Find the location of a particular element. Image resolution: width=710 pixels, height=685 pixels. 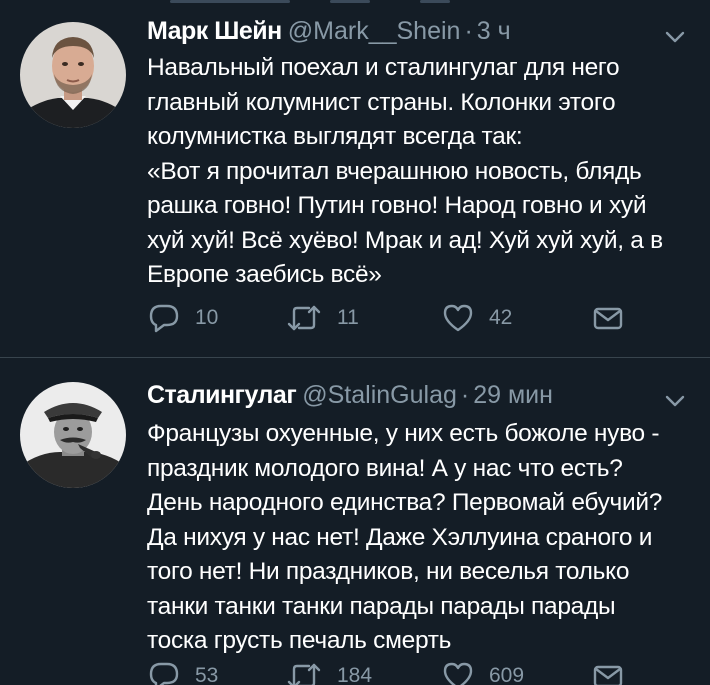

reply-count: 10 is located at coordinates (207, 317).